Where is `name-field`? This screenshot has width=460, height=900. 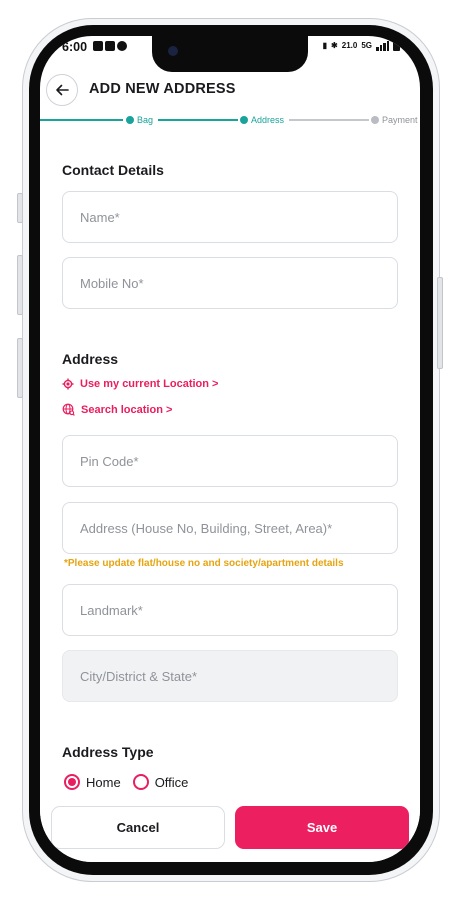
name-field is located at coordinates (230, 217).